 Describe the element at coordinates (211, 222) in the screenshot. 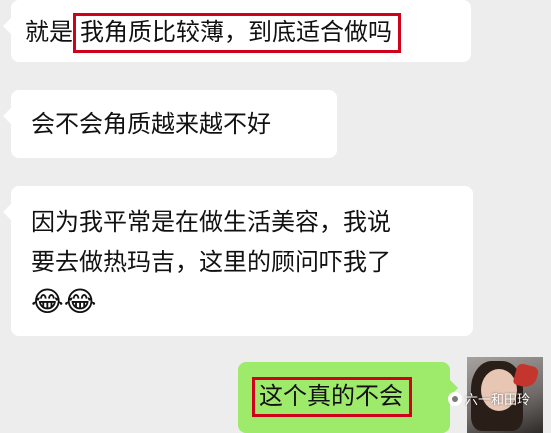

I see `message-text-line: 因为我平常是在做生活美容，我说` at that location.